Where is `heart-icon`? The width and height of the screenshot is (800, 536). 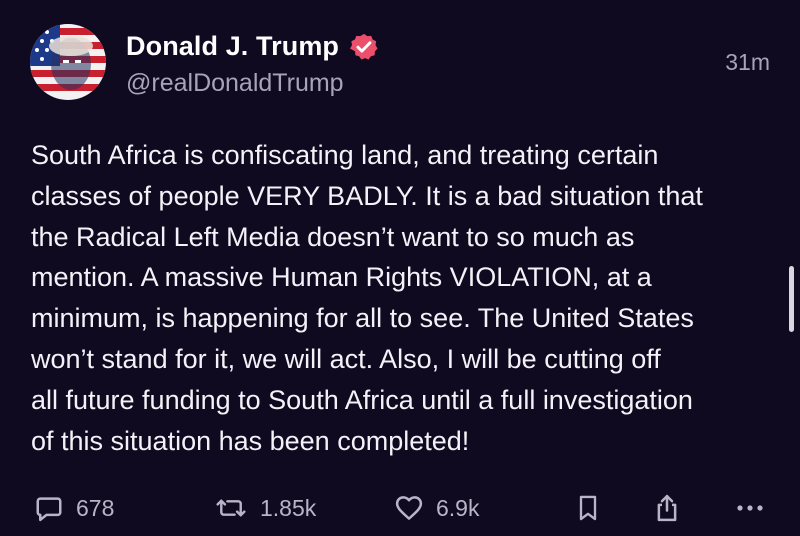 heart-icon is located at coordinates (409, 508).